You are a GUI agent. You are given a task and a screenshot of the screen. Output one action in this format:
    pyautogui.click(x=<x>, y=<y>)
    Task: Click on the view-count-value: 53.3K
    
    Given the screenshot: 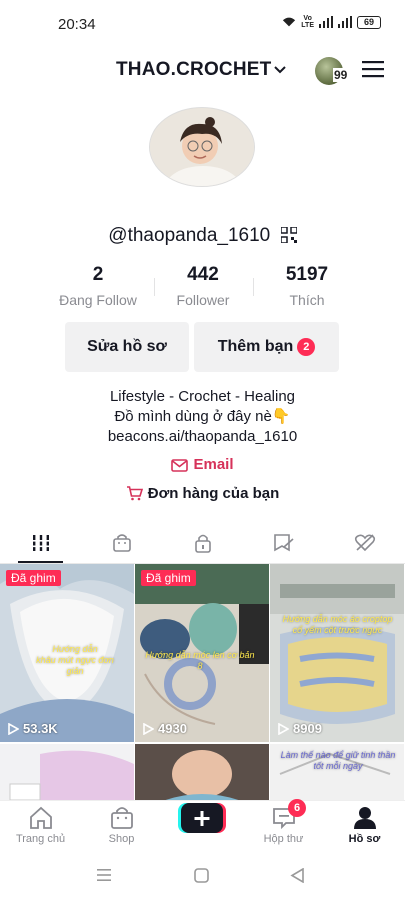 What is the action you would take?
    pyautogui.click(x=40, y=728)
    